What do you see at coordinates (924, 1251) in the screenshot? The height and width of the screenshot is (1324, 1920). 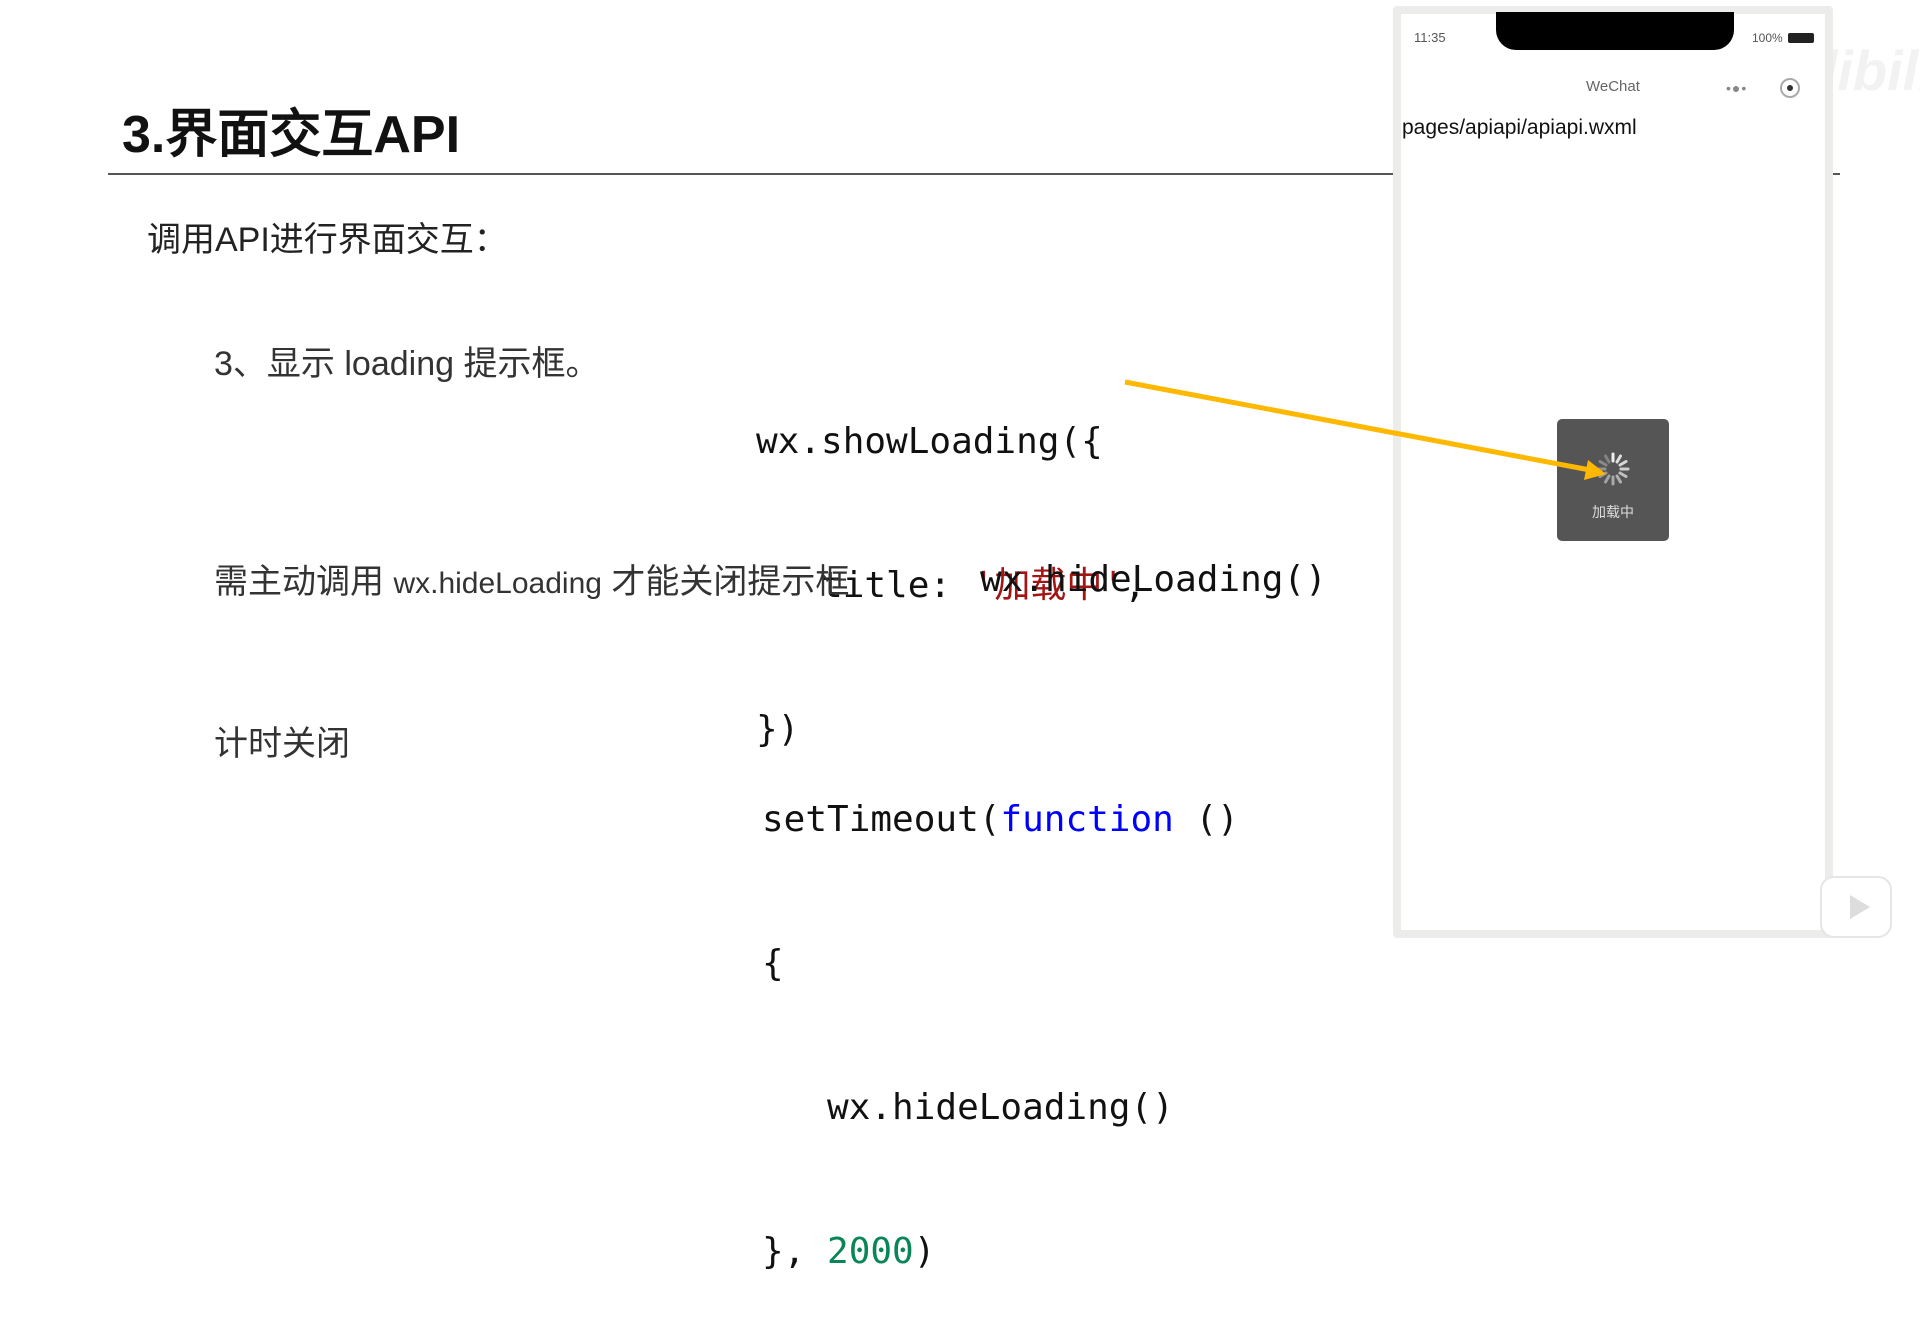 I see `code-token: )` at bounding box center [924, 1251].